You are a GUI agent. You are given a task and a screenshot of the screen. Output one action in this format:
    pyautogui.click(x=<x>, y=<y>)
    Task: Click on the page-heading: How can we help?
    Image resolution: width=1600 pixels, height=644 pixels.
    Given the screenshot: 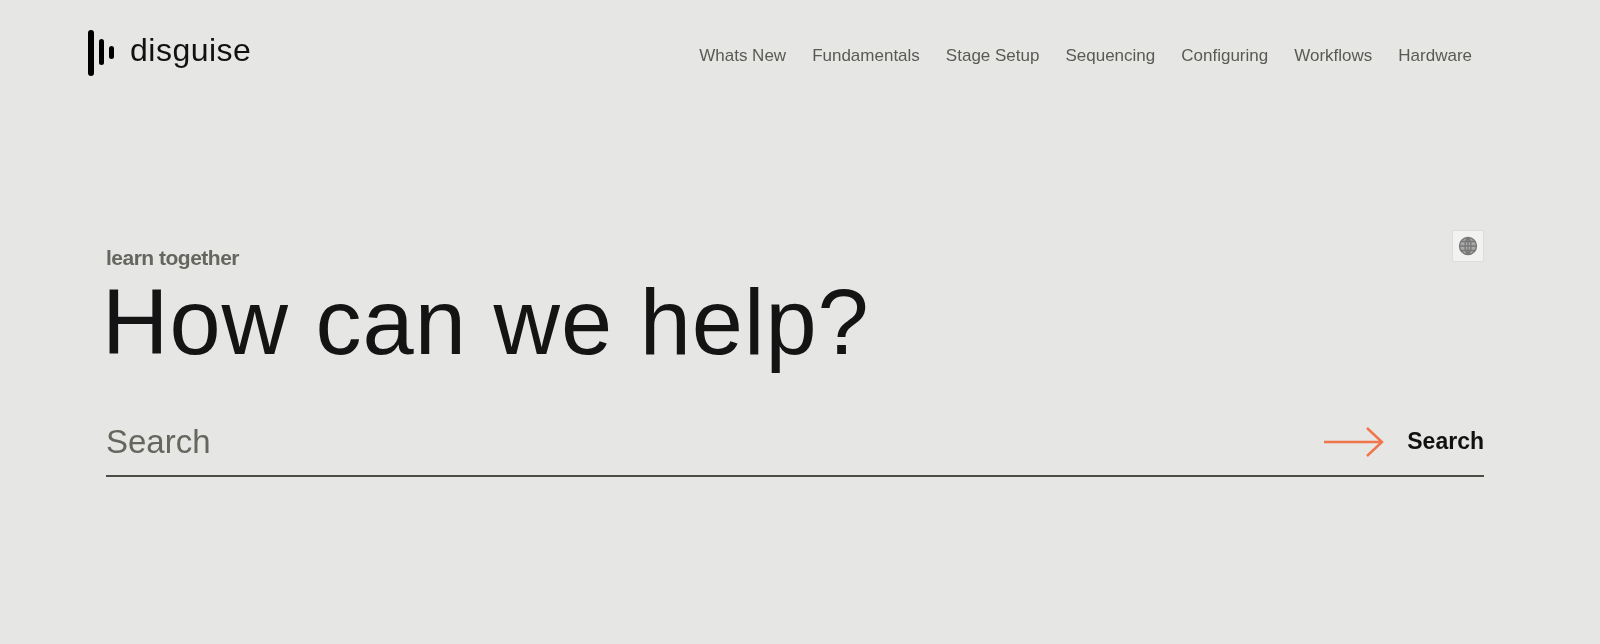 What is the action you would take?
    pyautogui.click(x=486, y=322)
    